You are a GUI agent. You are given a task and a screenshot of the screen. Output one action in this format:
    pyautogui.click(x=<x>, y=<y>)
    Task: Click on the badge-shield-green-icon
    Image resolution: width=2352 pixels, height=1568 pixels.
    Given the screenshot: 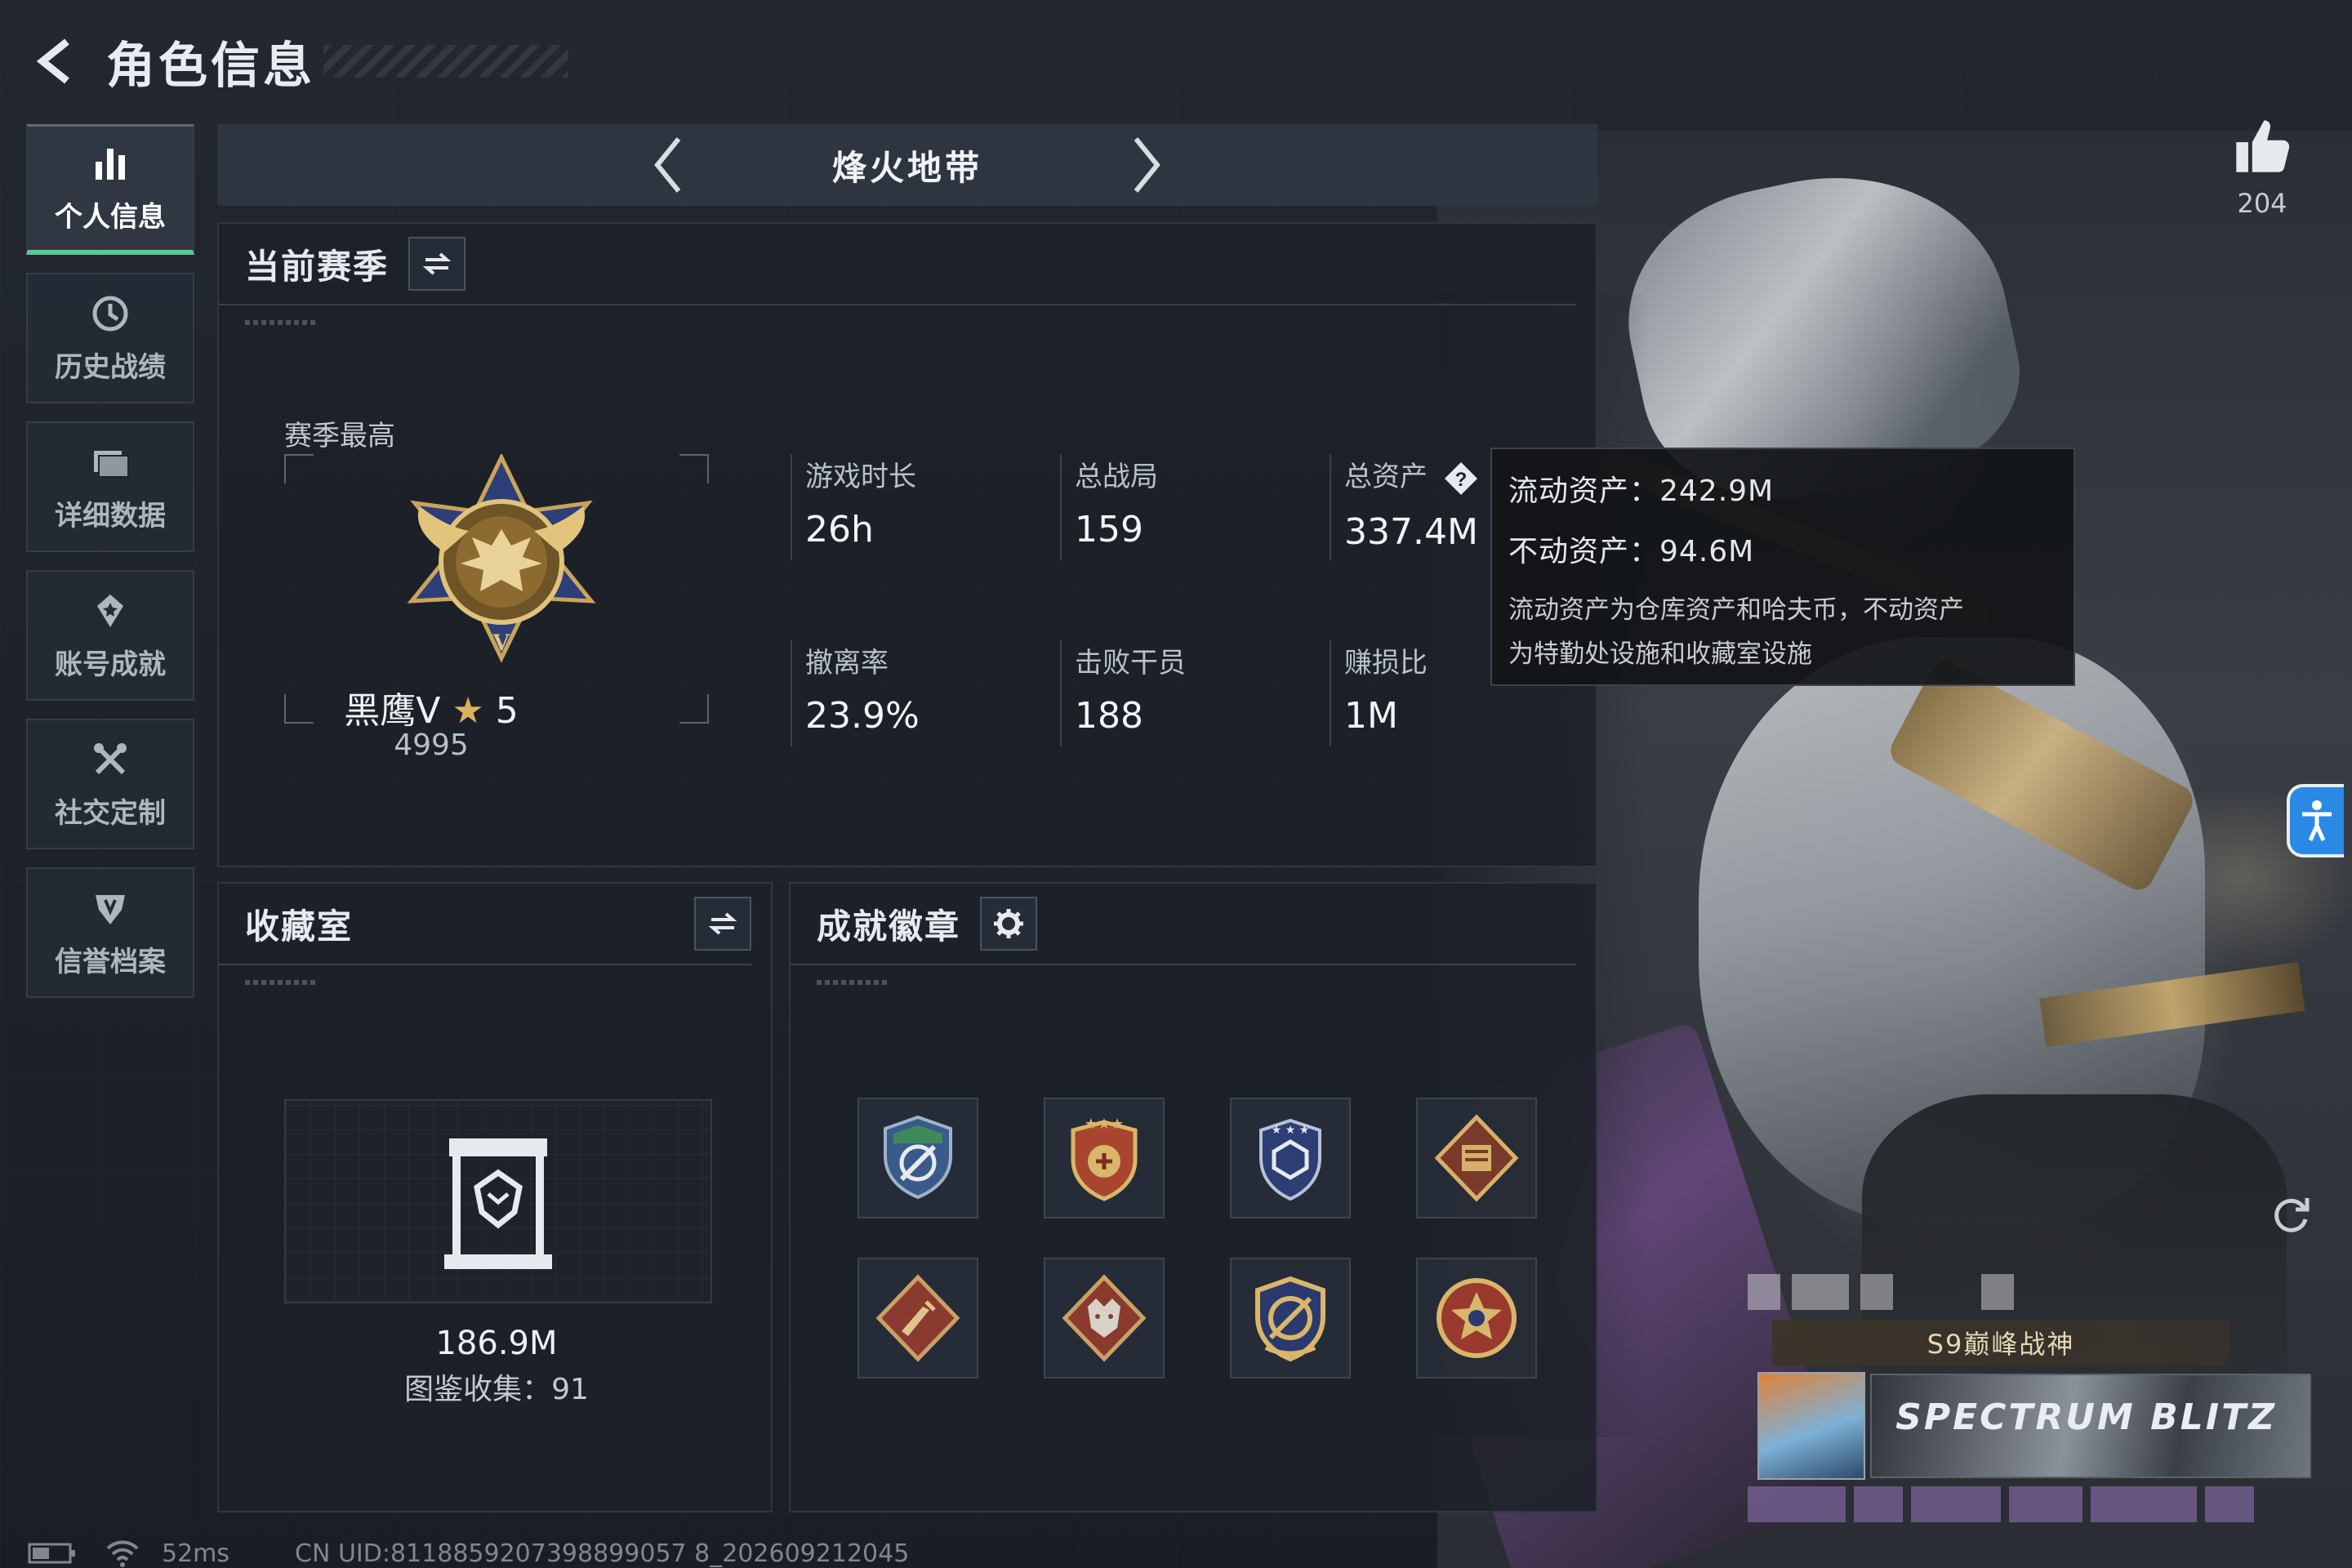 What is the action you would take?
    pyautogui.click(x=918, y=1157)
    